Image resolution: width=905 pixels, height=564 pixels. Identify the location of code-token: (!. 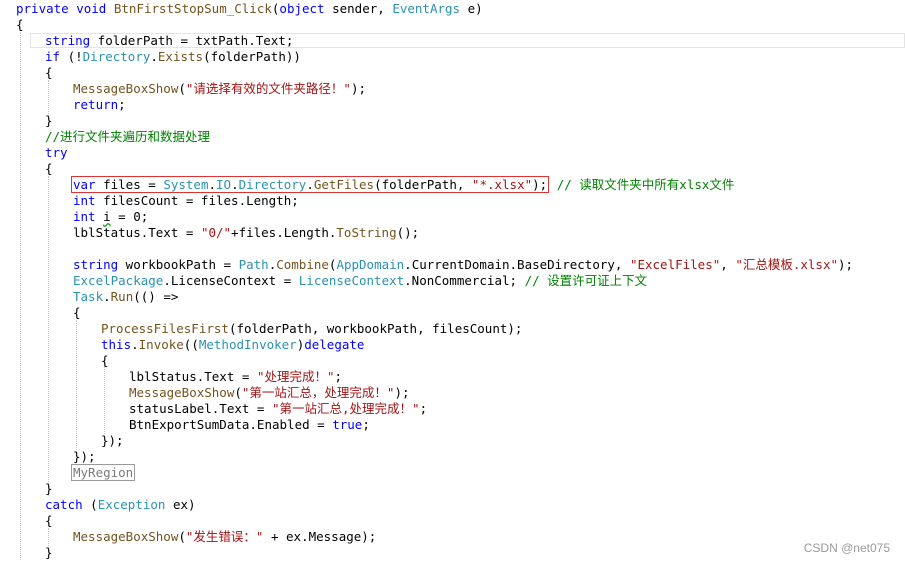
(71, 56).